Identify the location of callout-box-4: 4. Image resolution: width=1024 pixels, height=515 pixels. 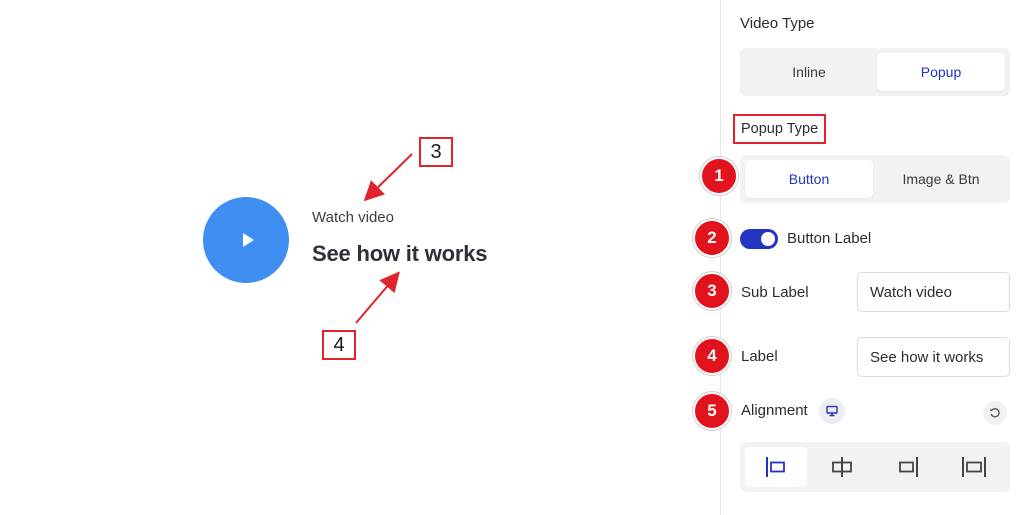
(339, 345).